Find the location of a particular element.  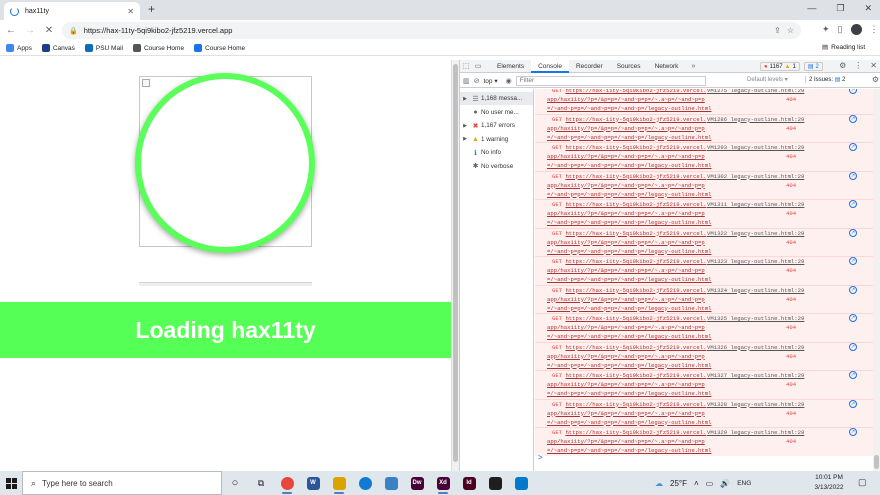

close-window-icon: ✕ is located at coordinates (868, 8).